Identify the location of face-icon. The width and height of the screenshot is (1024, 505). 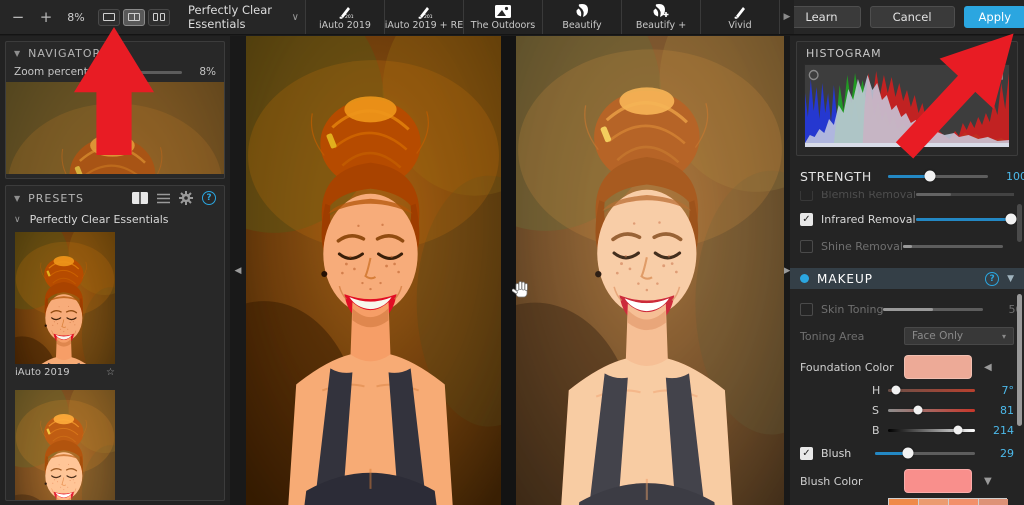
(582, 11).